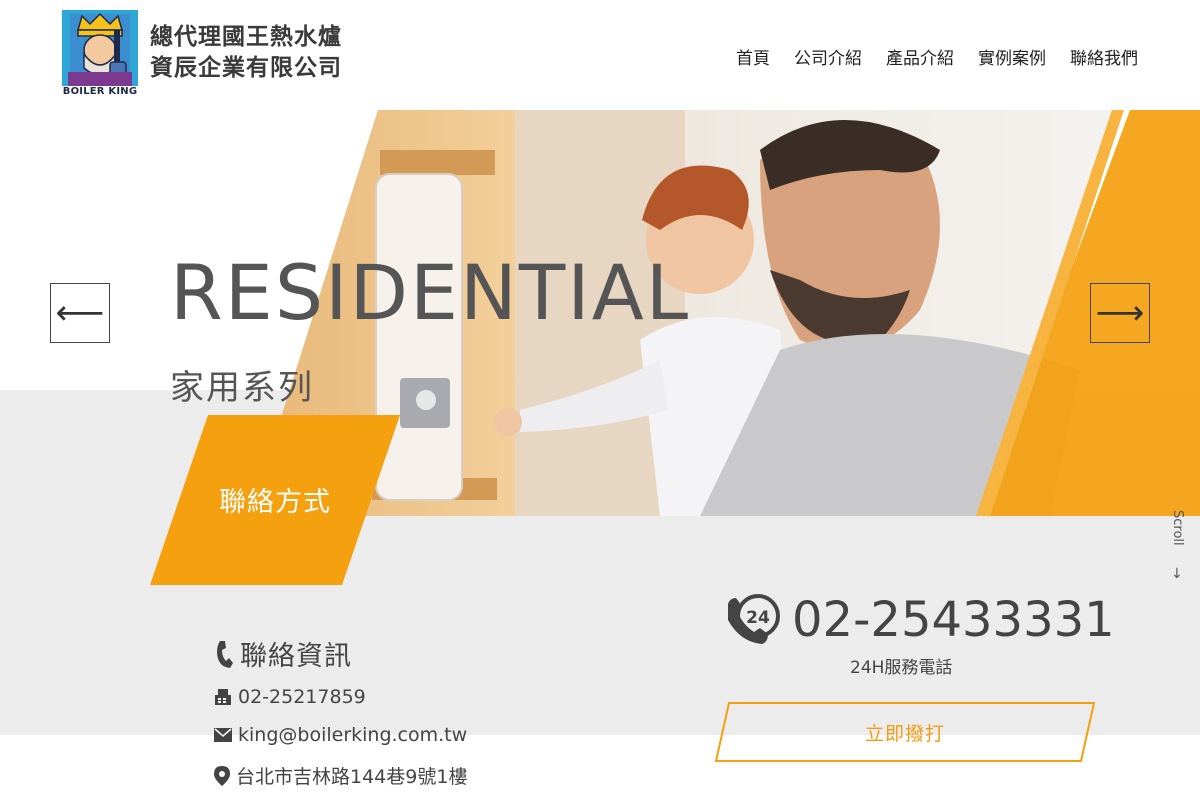 The height and width of the screenshot is (800, 1200). I want to click on hotline-caption: 24H服務電話, so click(901, 668).